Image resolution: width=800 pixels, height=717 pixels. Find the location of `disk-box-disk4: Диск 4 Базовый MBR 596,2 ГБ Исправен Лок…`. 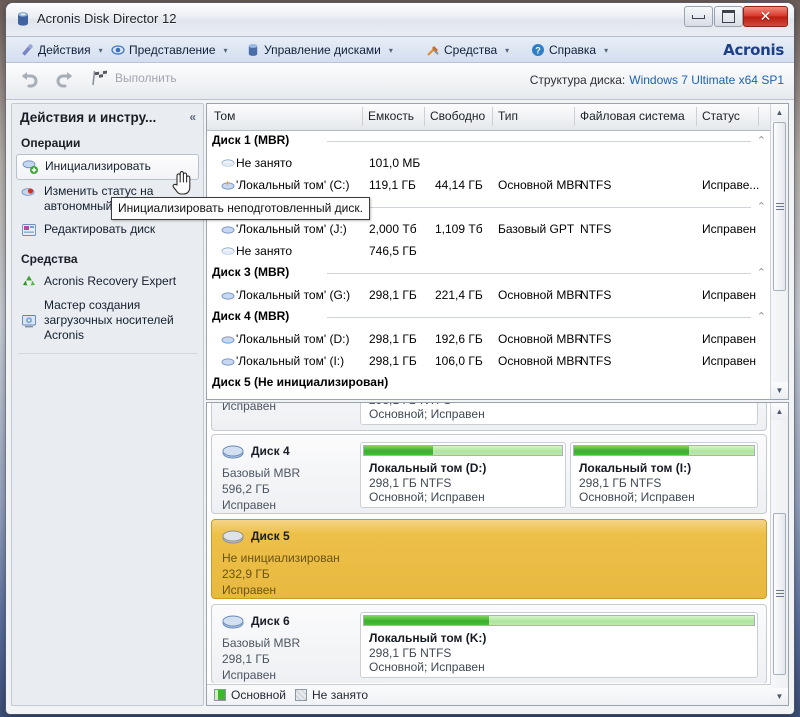

disk-box-disk4: Диск 4 Базовый MBR 596,2 ГБ Исправен Лок… is located at coordinates (489, 474).